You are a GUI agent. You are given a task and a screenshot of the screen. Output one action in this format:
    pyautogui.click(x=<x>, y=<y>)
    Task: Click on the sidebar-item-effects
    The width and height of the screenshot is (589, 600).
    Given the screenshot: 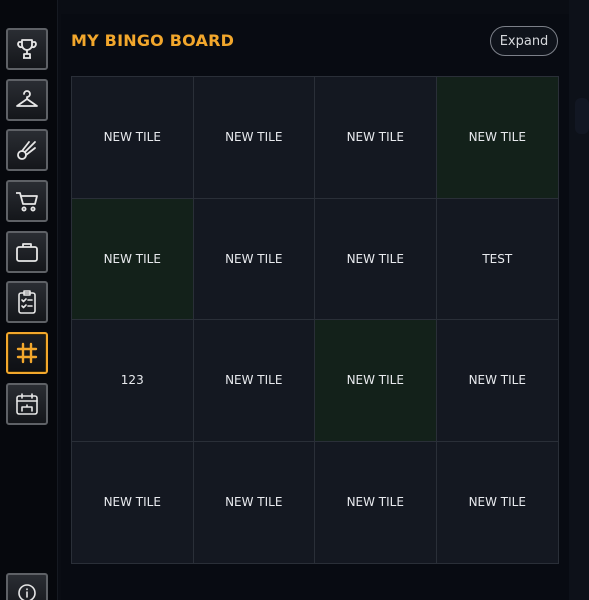 What is the action you would take?
    pyautogui.click(x=27, y=150)
    